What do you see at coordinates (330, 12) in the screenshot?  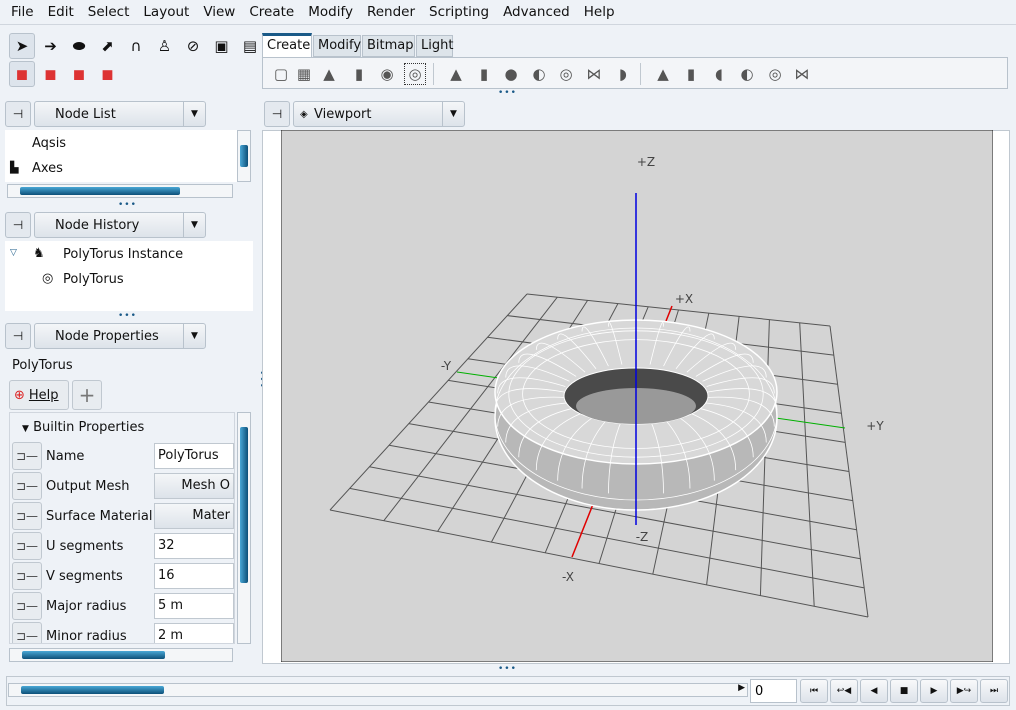 I see `menu-modify: Modify` at bounding box center [330, 12].